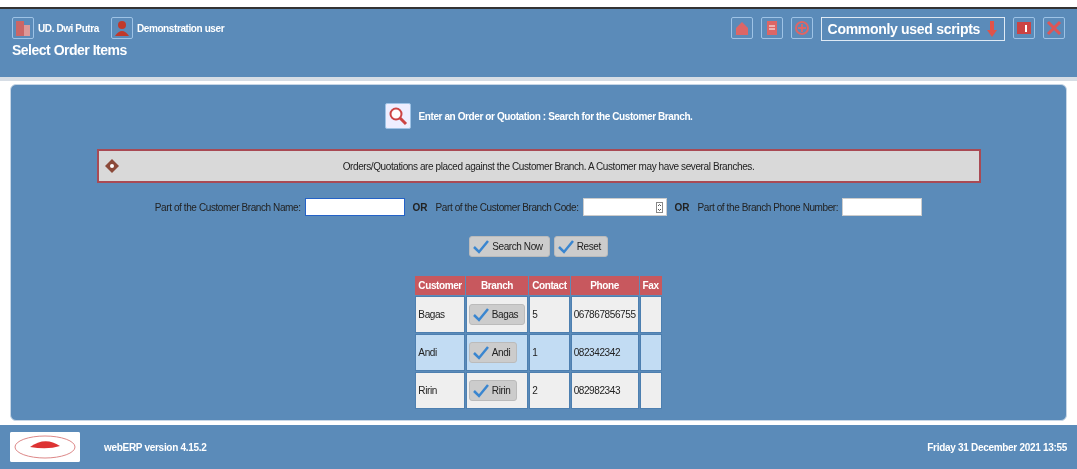  Describe the element at coordinates (555, 116) in the screenshot. I see `search-heading: Enter an Order or Quotation : Search for the Customer Branch.` at that location.